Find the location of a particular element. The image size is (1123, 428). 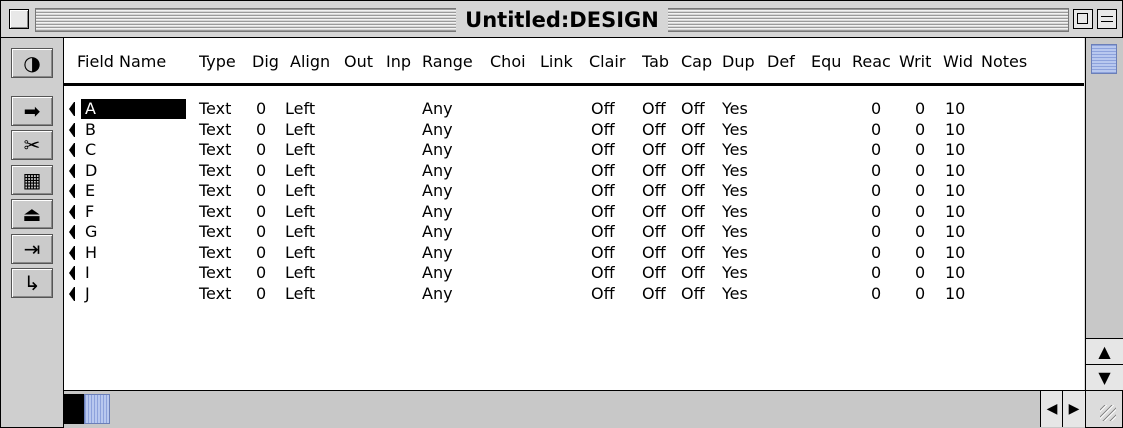

column-header-cap: Cap is located at coordinates (700, 61).